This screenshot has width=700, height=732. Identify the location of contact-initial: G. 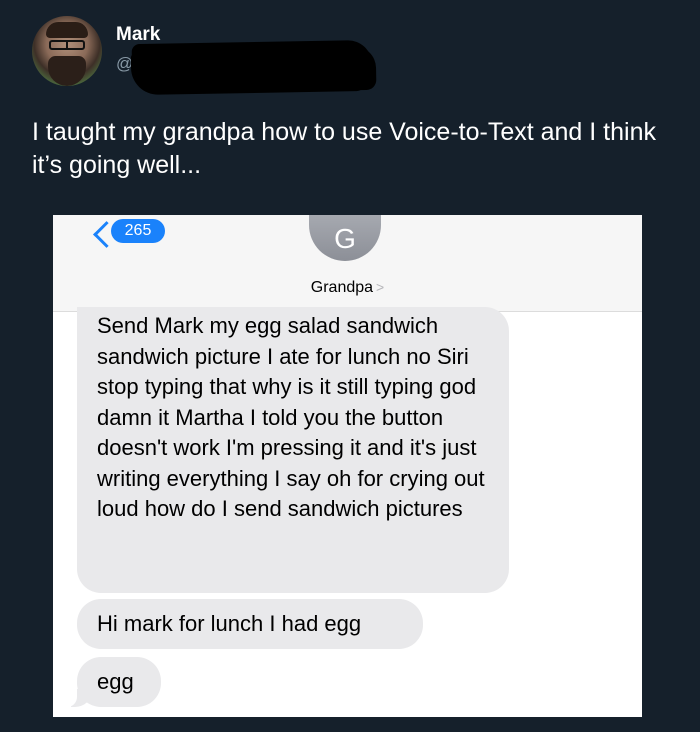
(345, 238).